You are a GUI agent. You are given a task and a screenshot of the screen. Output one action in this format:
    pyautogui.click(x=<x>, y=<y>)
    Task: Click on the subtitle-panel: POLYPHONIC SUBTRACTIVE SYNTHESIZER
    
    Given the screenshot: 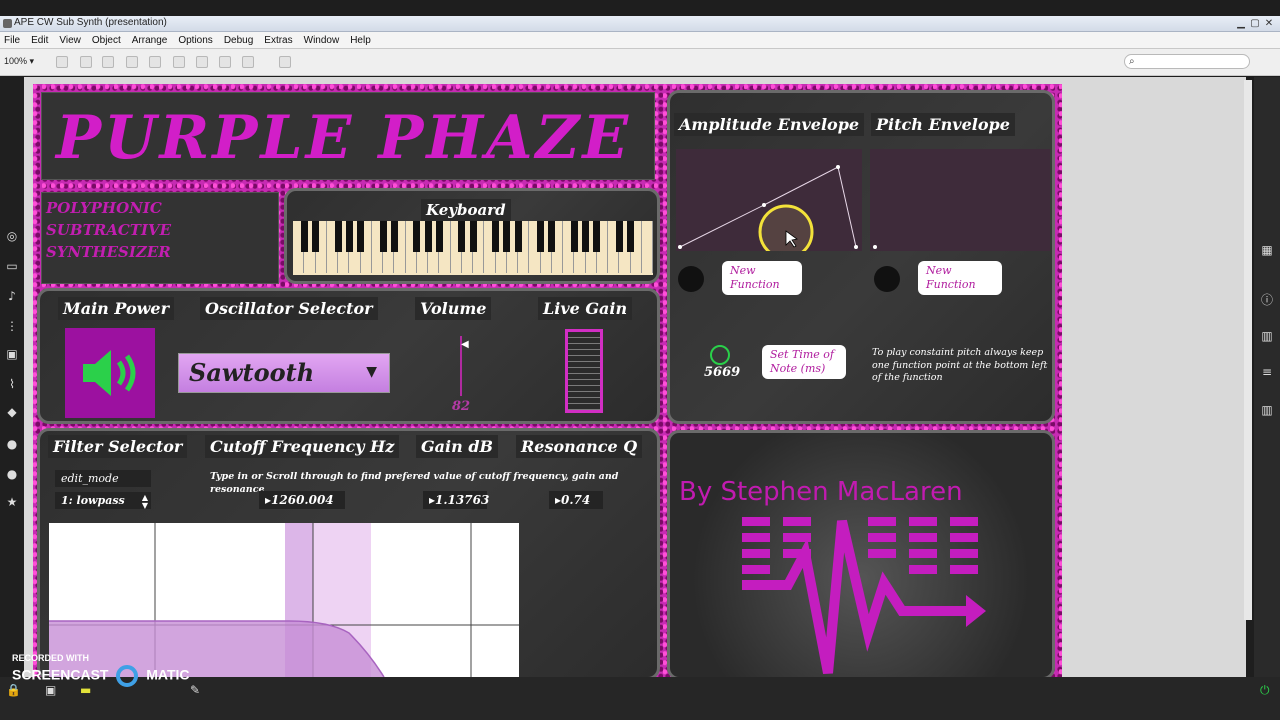 What is the action you would take?
    pyautogui.click(x=160, y=238)
    